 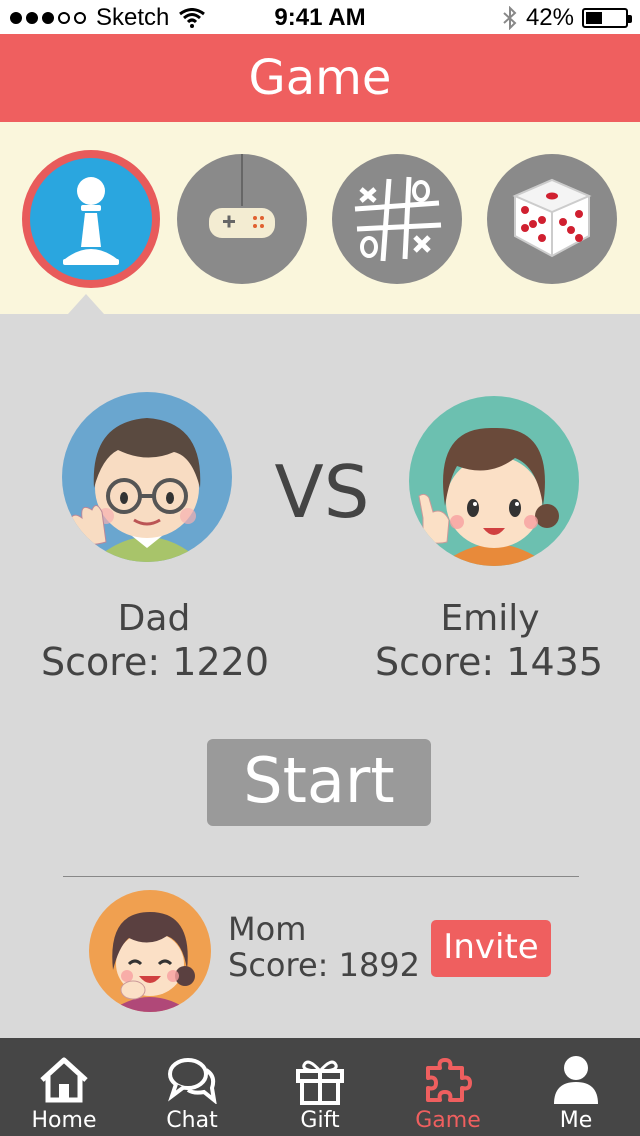 I want to click on player2-avatar, so click(x=494, y=481).